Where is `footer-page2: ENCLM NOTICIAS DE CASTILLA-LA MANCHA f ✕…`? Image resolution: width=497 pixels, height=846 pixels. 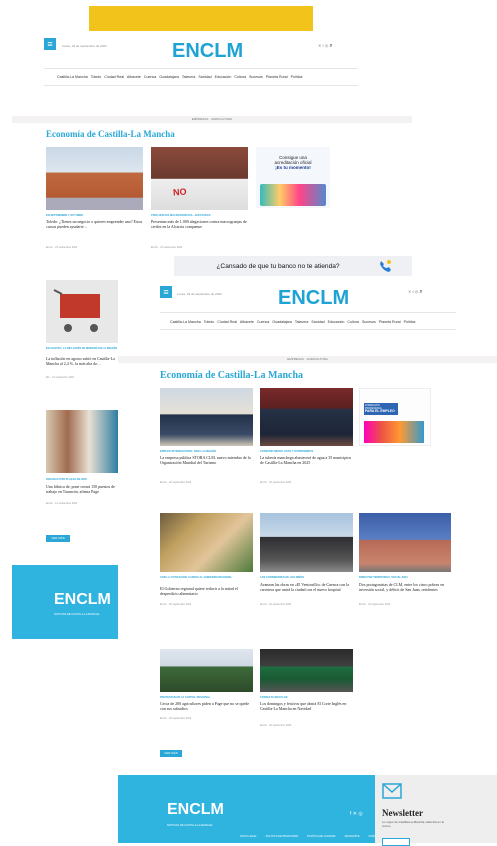
footer-page2: ENCLM NOTICIAS DE CASTILLA-LA MANCHA f ✕… is located at coordinates (250, 809).